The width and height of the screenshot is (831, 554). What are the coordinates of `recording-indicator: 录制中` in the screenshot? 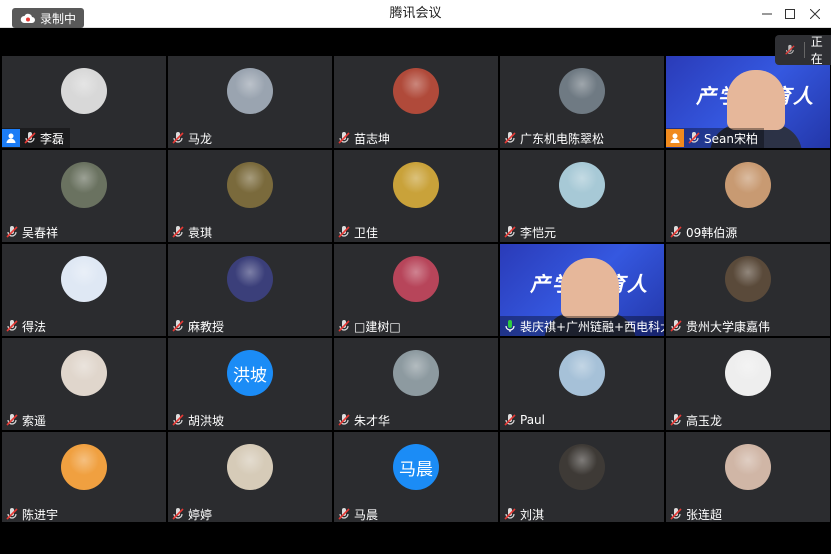 It's located at (48, 18).